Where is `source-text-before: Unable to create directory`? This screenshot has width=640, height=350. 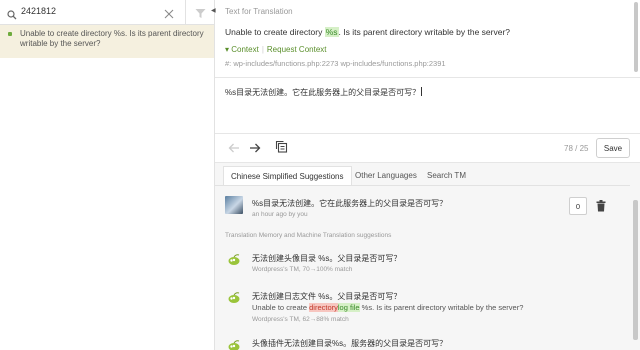
source-text-before: Unable to create directory is located at coordinates (275, 32).